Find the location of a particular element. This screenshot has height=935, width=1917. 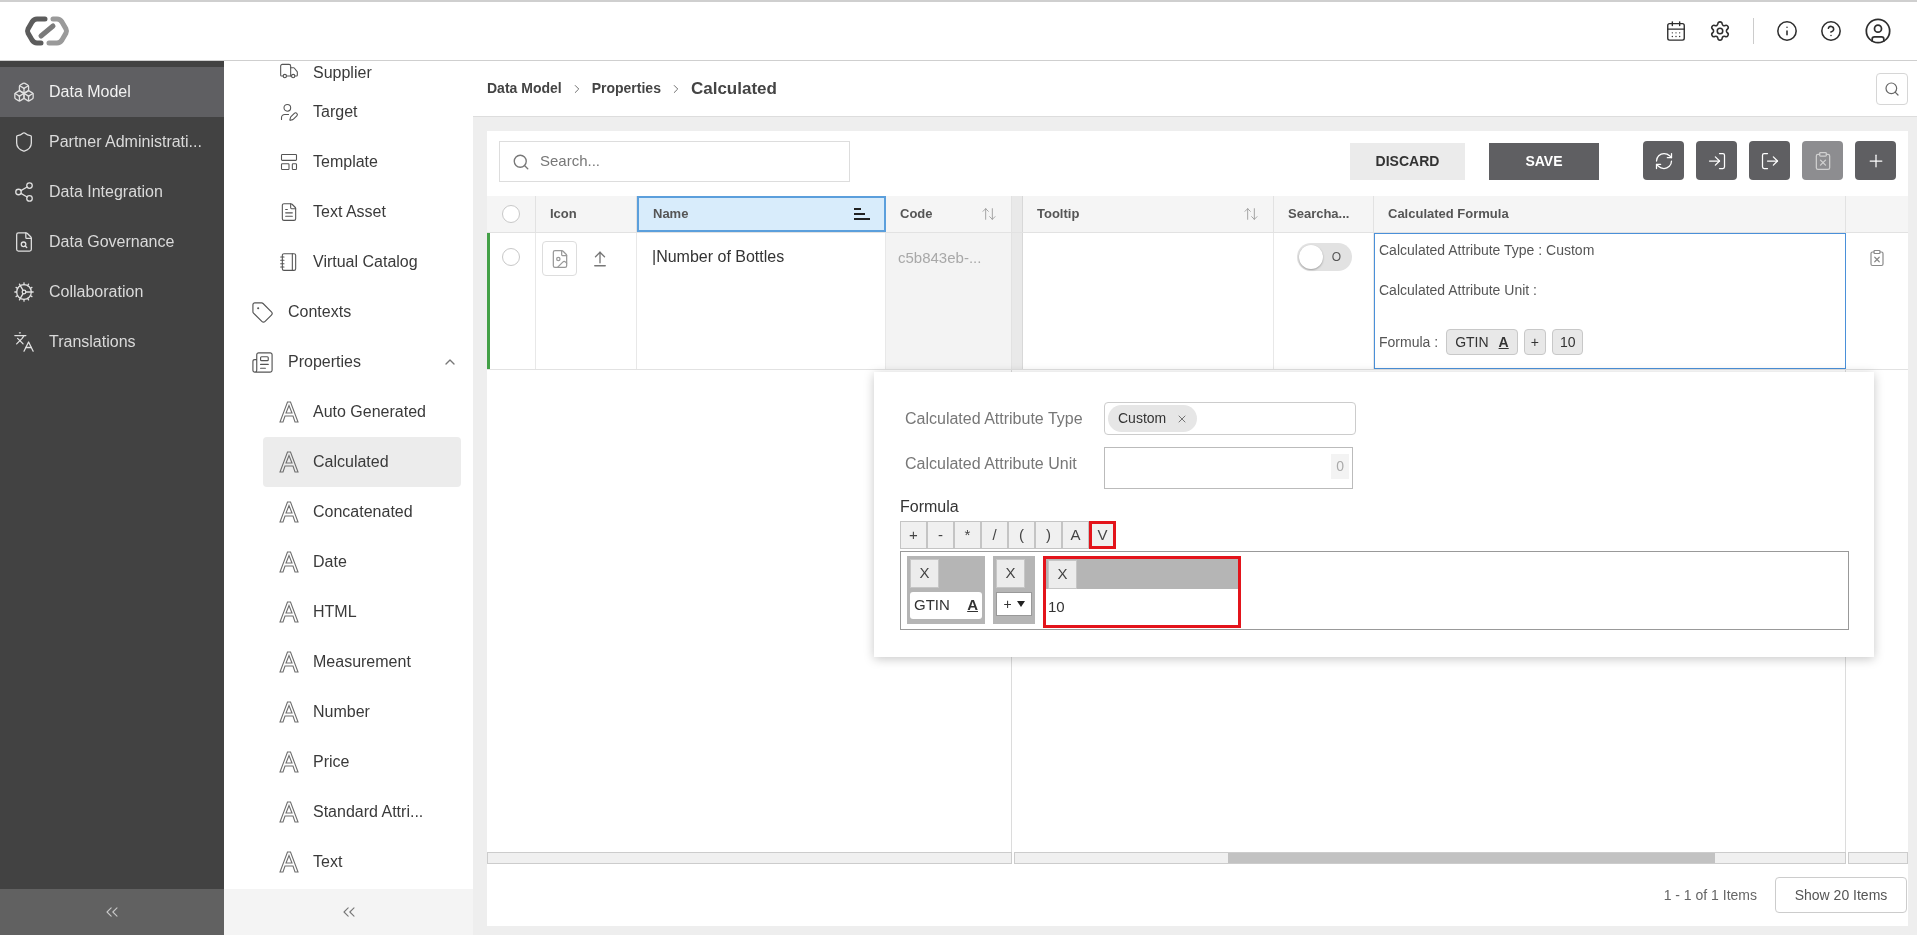

settings-icon is located at coordinates (1720, 31).